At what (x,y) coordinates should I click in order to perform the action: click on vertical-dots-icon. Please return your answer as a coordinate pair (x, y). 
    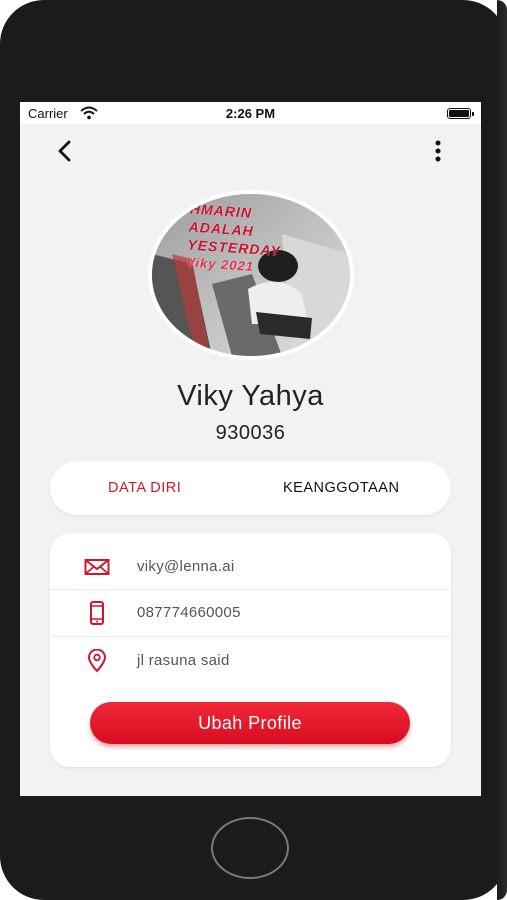
    Looking at the image, I should click on (438, 151).